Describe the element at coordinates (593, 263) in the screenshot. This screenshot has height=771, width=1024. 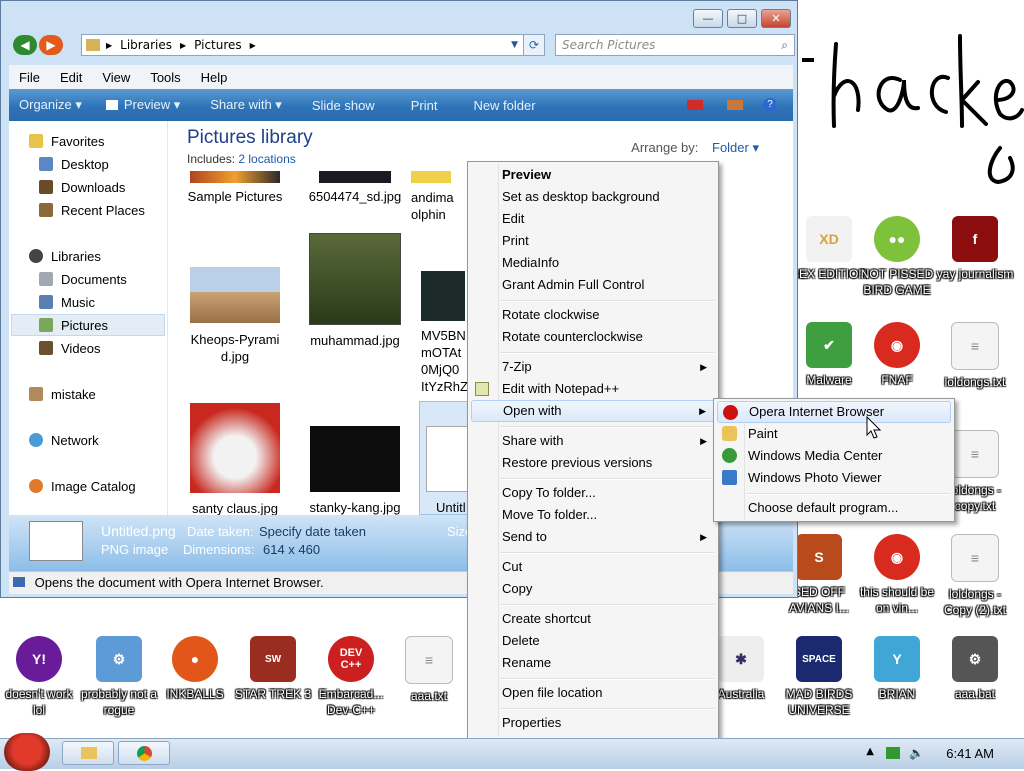
I see `menu-item-mediainfo: MediaInfo` at that location.